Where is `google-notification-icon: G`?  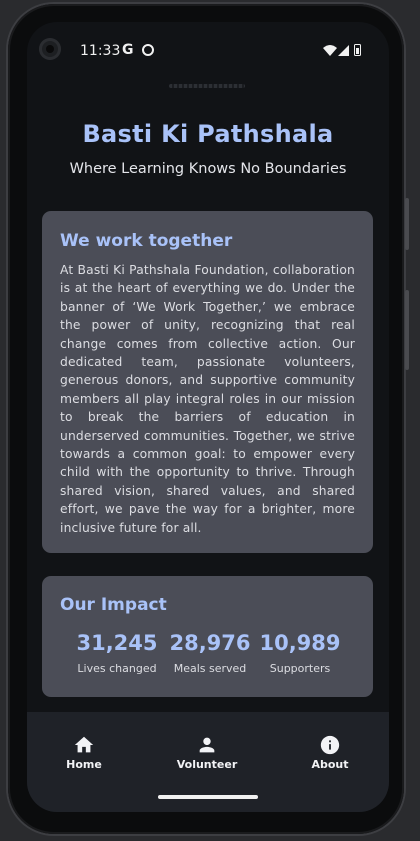
google-notification-icon: G is located at coordinates (128, 50).